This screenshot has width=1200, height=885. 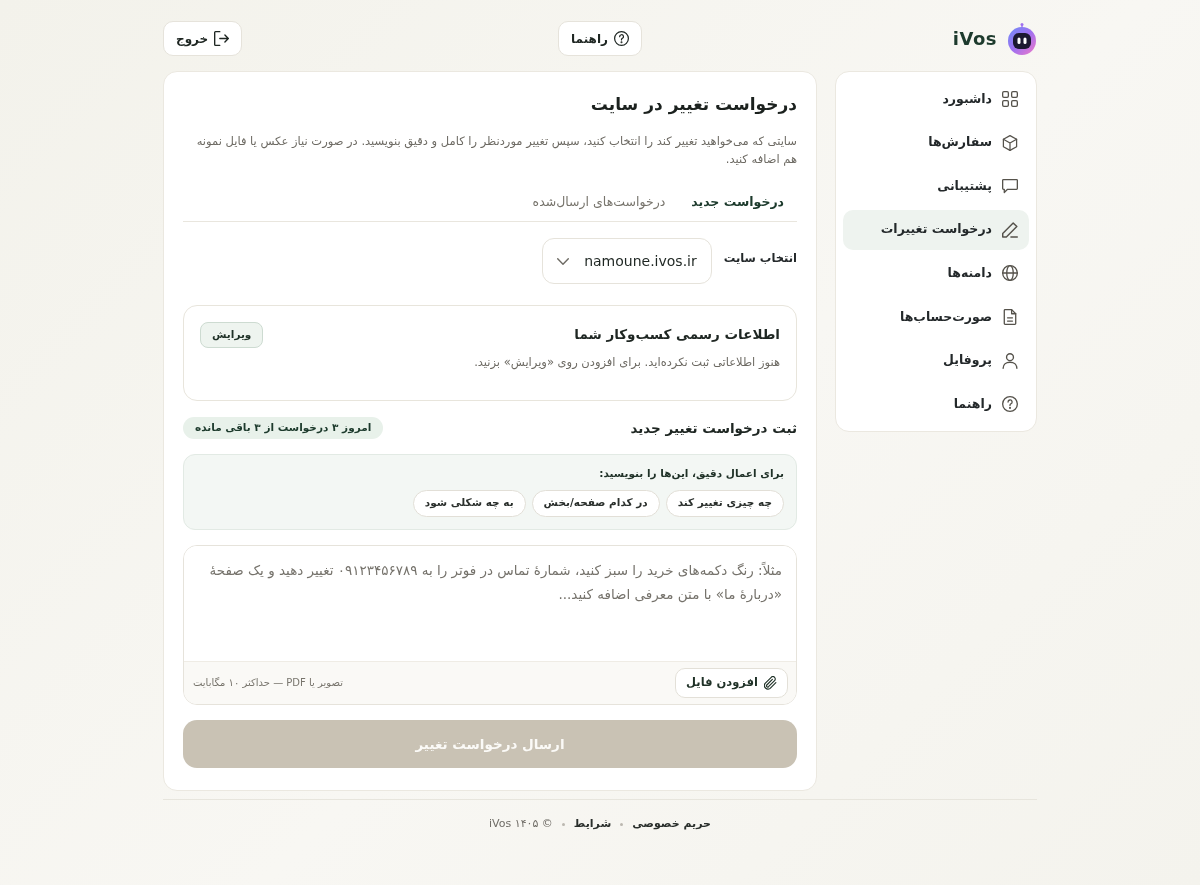 I want to click on attach-note: تصویر یا PDF — حداکثر ۱۰ مگابایت, so click(x=268, y=683).